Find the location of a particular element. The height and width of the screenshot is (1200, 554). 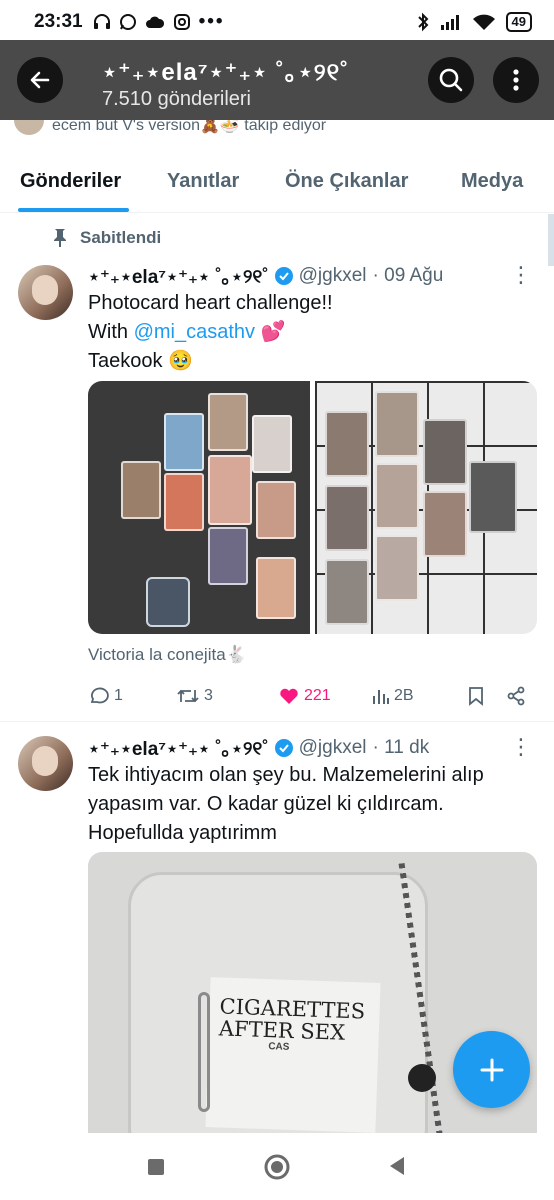

reply-icon is located at coordinates (99, 695).